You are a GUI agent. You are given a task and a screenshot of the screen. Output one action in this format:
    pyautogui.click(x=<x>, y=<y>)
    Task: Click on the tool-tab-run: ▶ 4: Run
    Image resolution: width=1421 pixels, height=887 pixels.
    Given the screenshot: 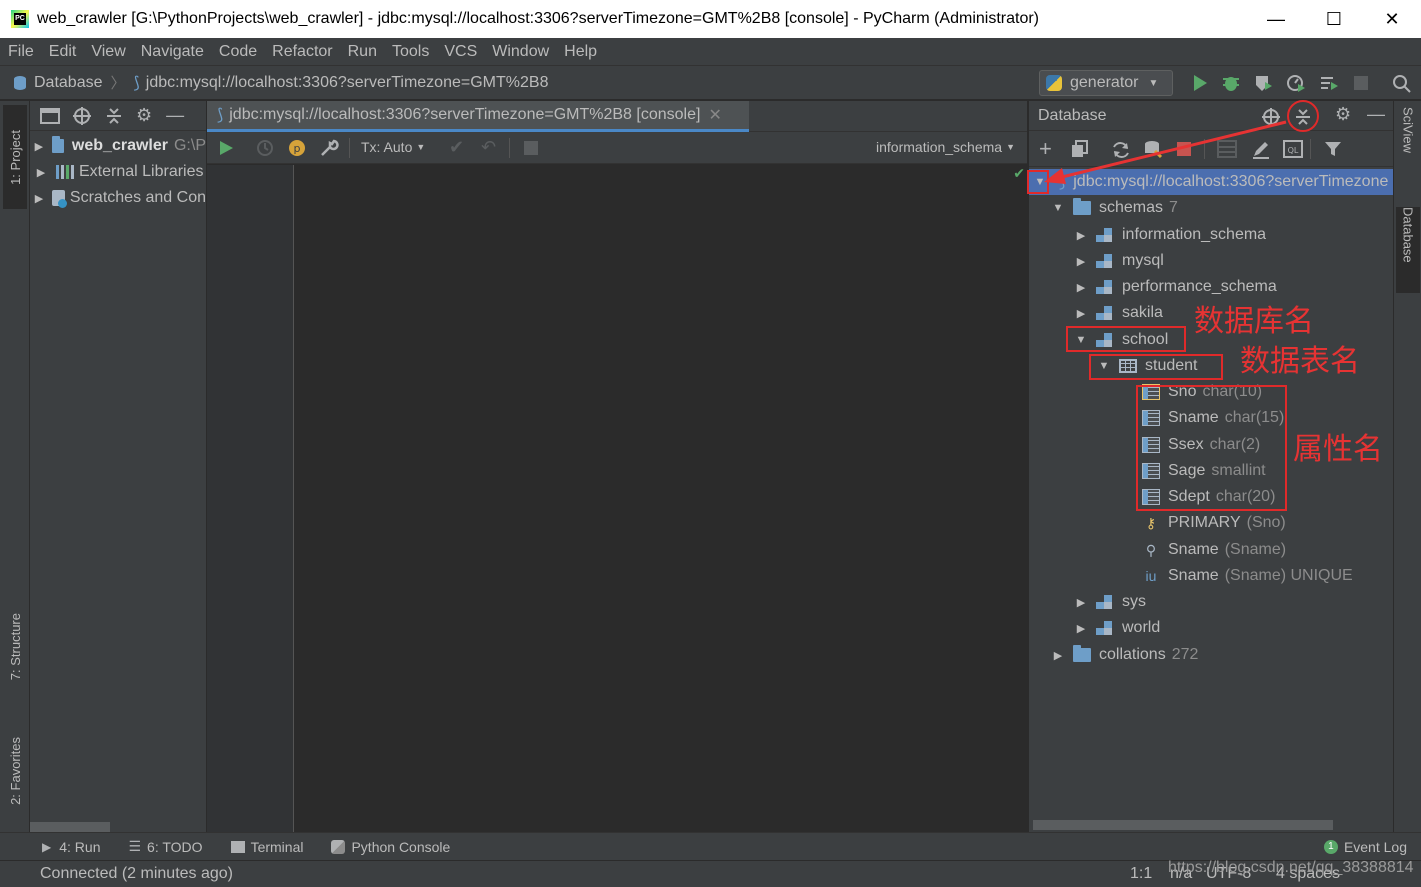 What is the action you would take?
    pyautogui.click(x=71, y=847)
    